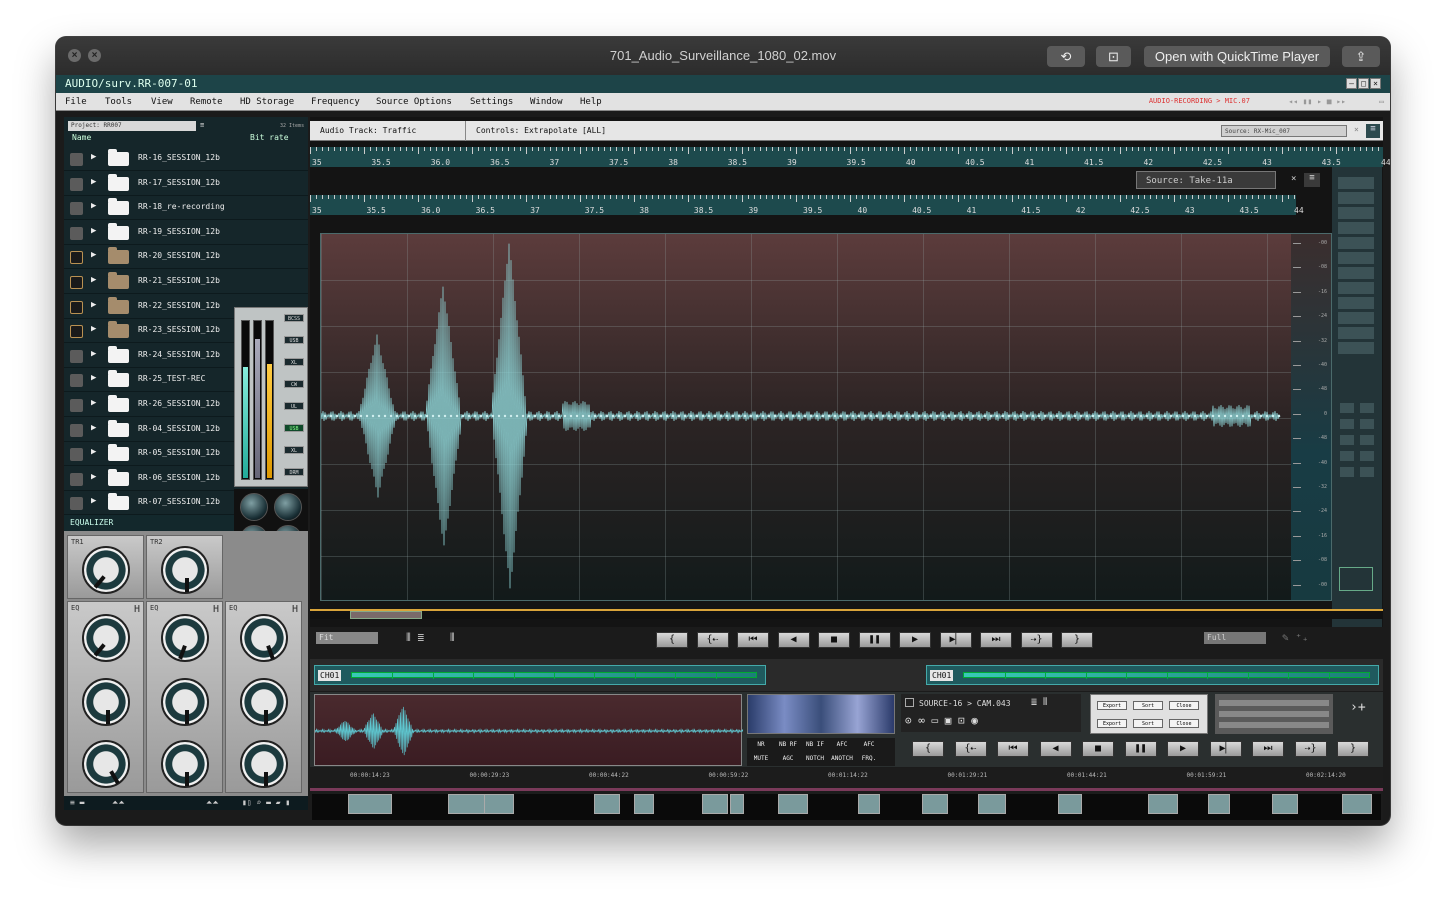  What do you see at coordinates (540, 675) in the screenshot?
I see `channel-1-strip: CH01` at bounding box center [540, 675].